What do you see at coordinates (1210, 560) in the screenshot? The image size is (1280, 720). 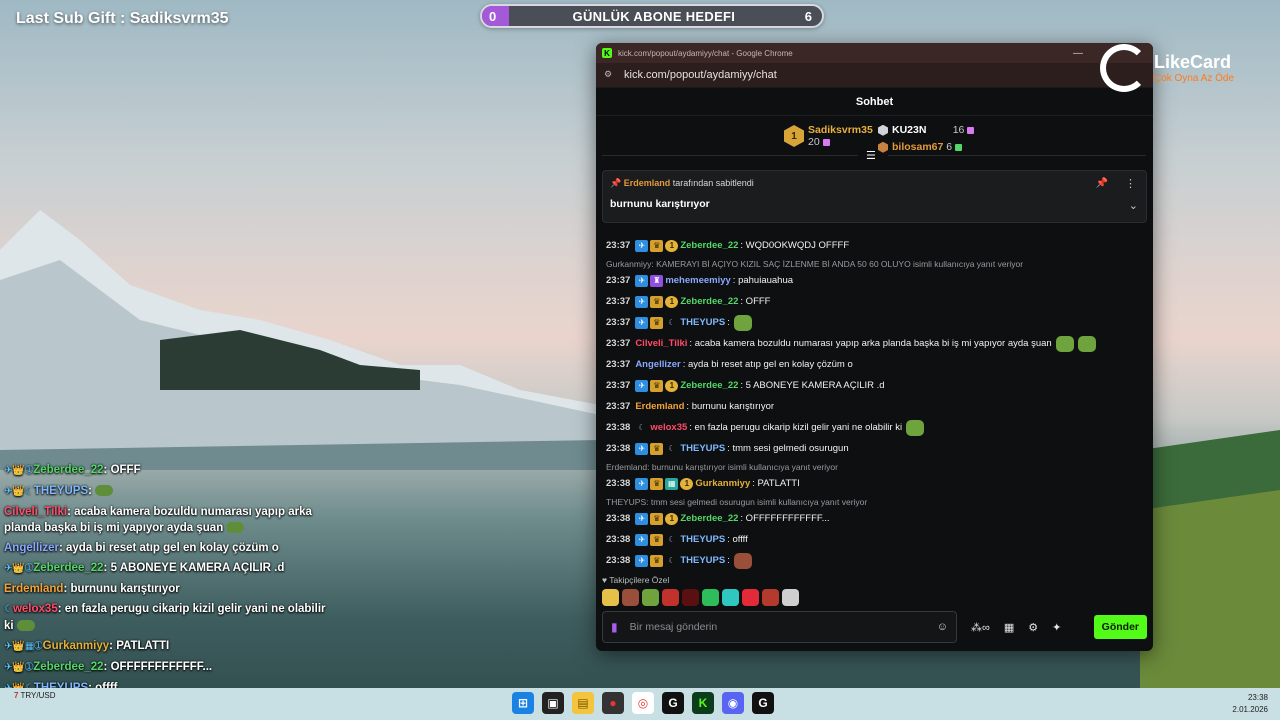 I see `wallpaper-hills` at bounding box center [1210, 560].